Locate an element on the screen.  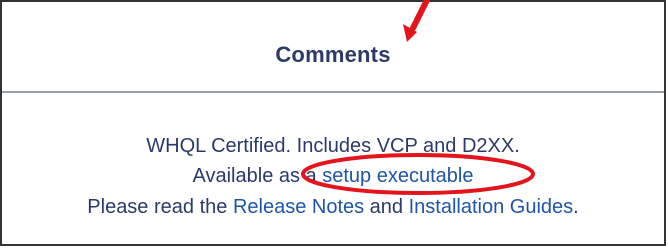
availability-prefix: Available as a is located at coordinates (257, 176).